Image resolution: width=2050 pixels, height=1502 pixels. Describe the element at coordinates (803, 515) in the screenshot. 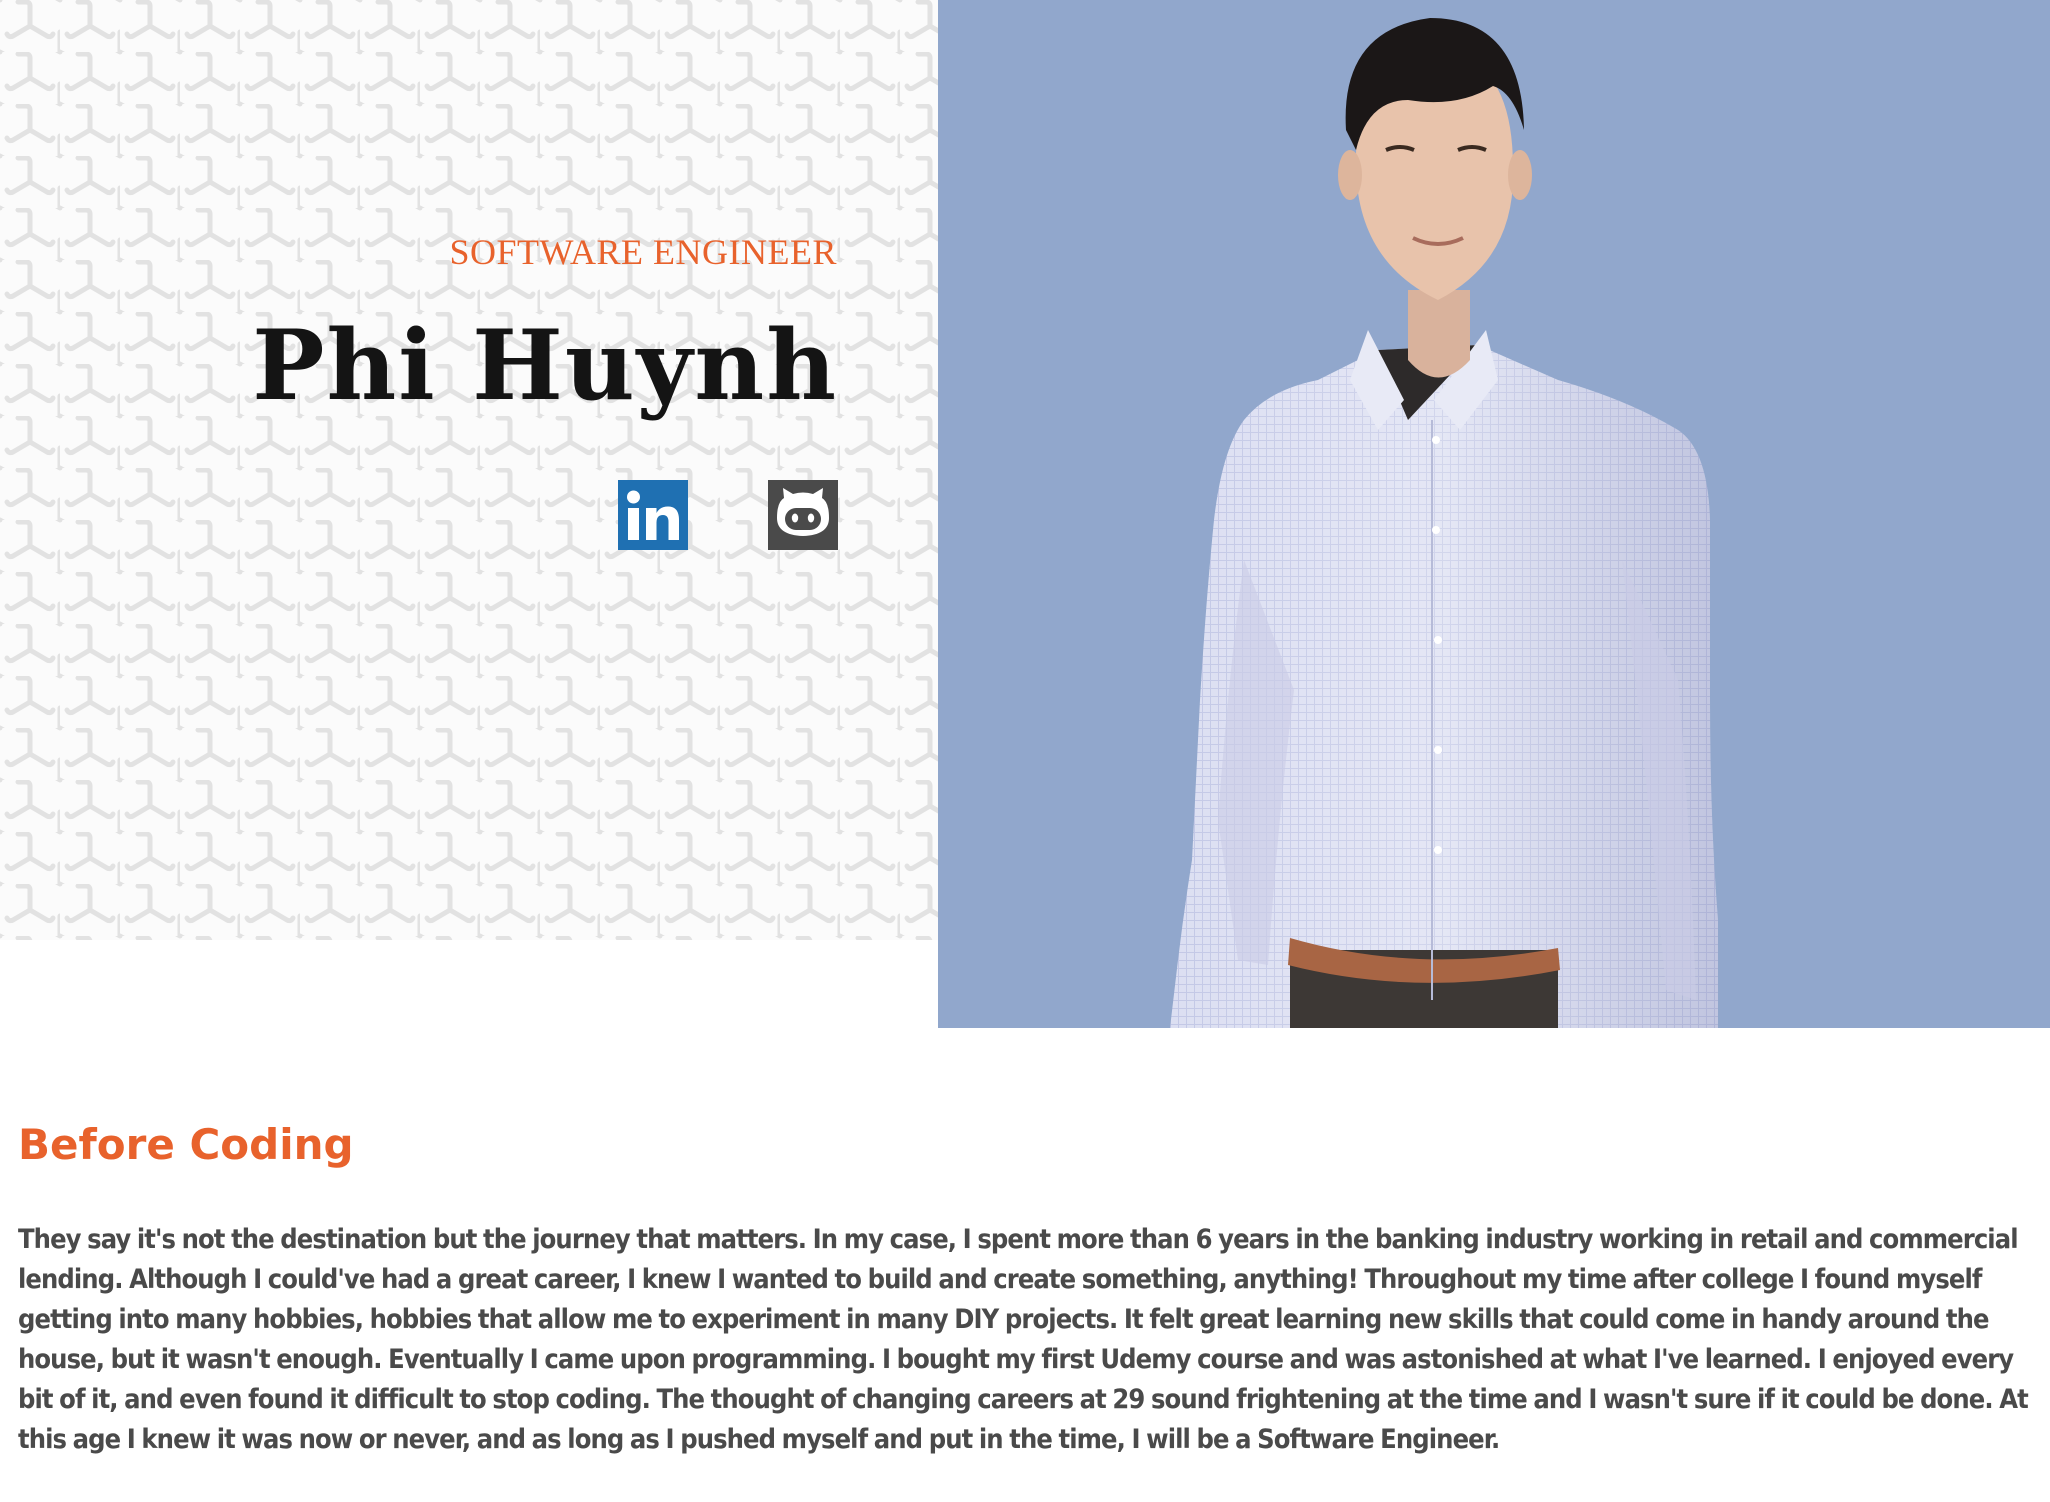

I see `github-icon` at that location.